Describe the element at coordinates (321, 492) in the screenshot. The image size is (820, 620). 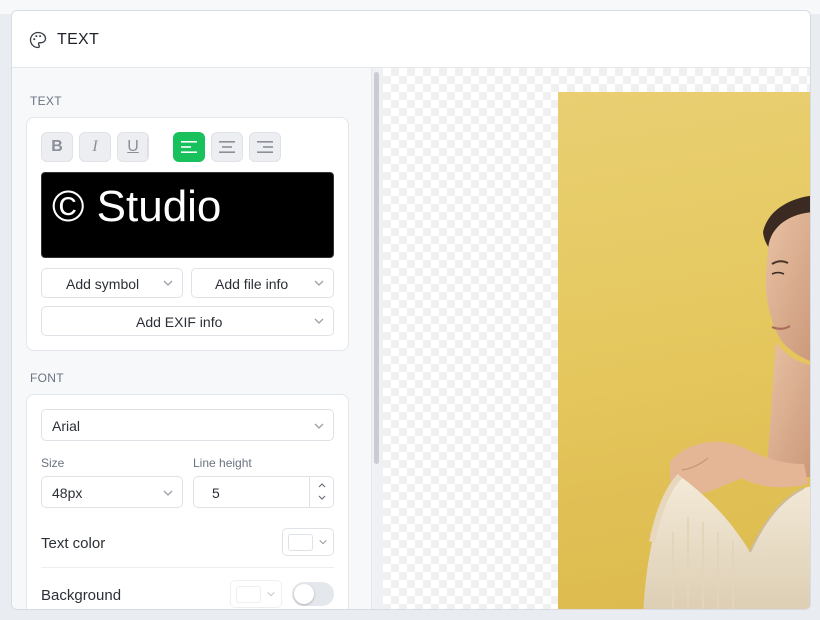
I see `stepper-arrows` at that location.